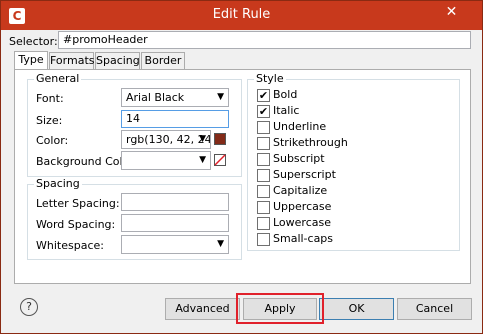 The image size is (483, 334). I want to click on style-checkbox-italic: ✔, so click(263, 111).